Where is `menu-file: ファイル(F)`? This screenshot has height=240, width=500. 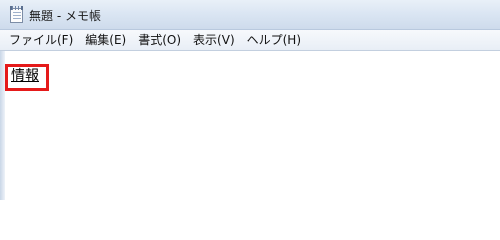 menu-file: ファイル(F) is located at coordinates (41, 40).